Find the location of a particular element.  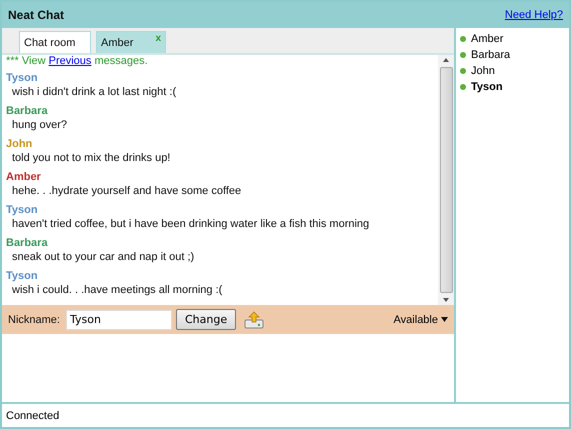

message-text: hung over? is located at coordinates (39, 125).